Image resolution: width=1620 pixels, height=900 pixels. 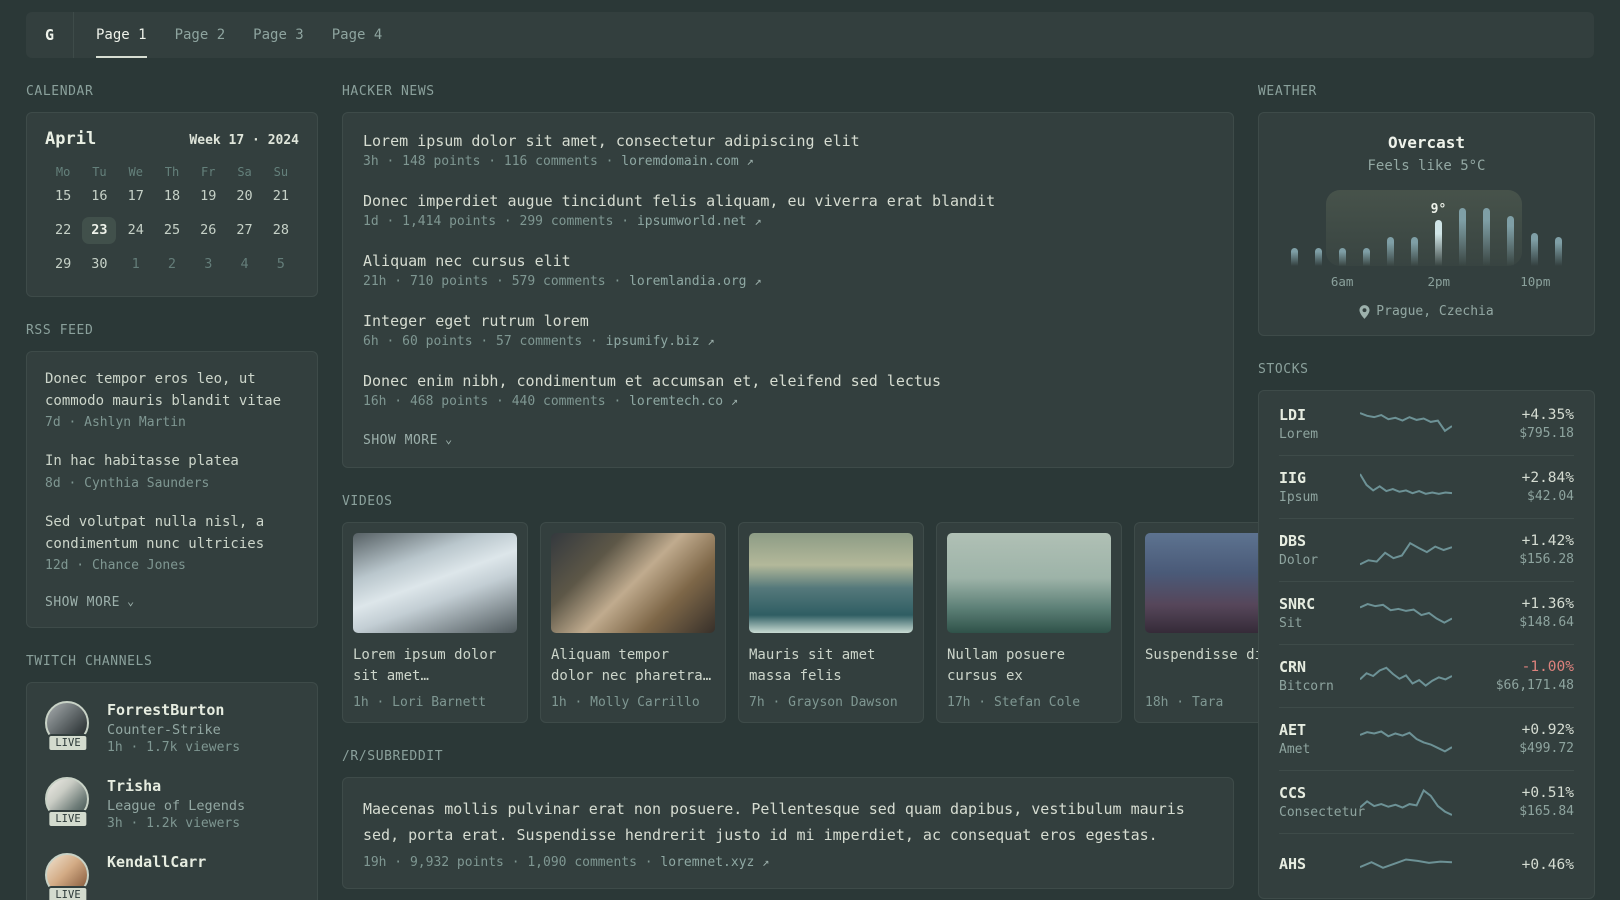 I want to click on video-card: Suspendisse diam 18h · Tara, so click(x=1196, y=622).